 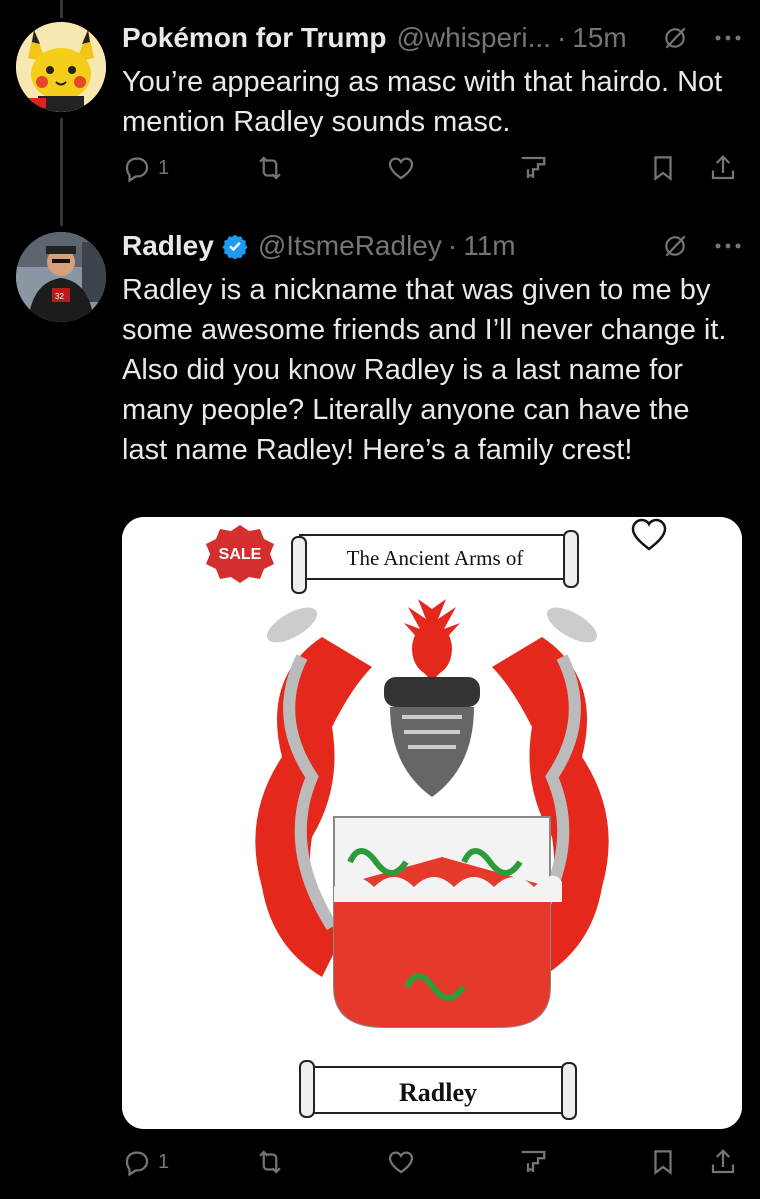 I want to click on sale-badge-text: SALE, so click(x=240, y=554).